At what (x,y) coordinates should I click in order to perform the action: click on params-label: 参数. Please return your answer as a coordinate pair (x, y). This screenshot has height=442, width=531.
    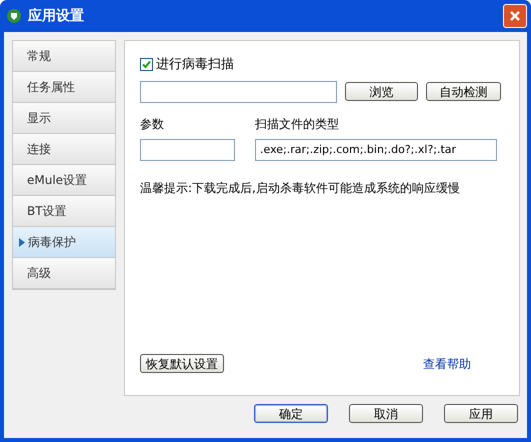
    Looking at the image, I should click on (152, 124).